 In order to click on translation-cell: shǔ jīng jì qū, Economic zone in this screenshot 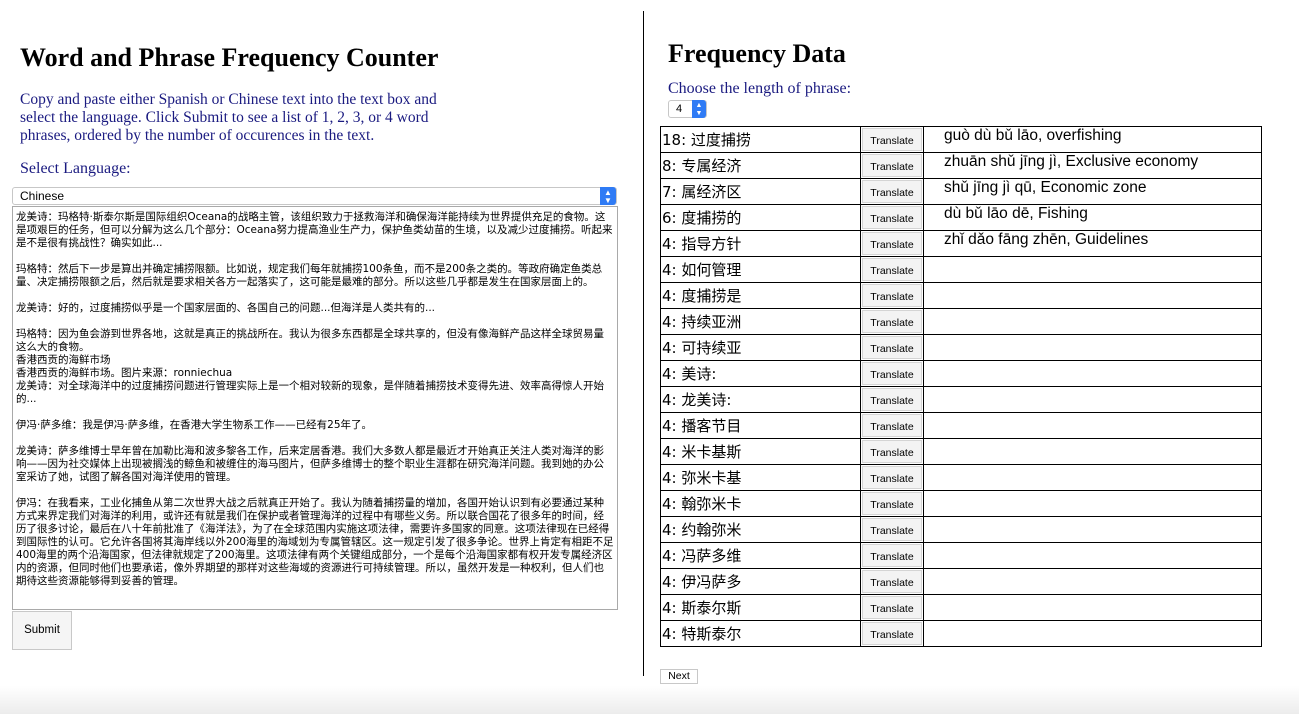, I will do `click(1092, 191)`.